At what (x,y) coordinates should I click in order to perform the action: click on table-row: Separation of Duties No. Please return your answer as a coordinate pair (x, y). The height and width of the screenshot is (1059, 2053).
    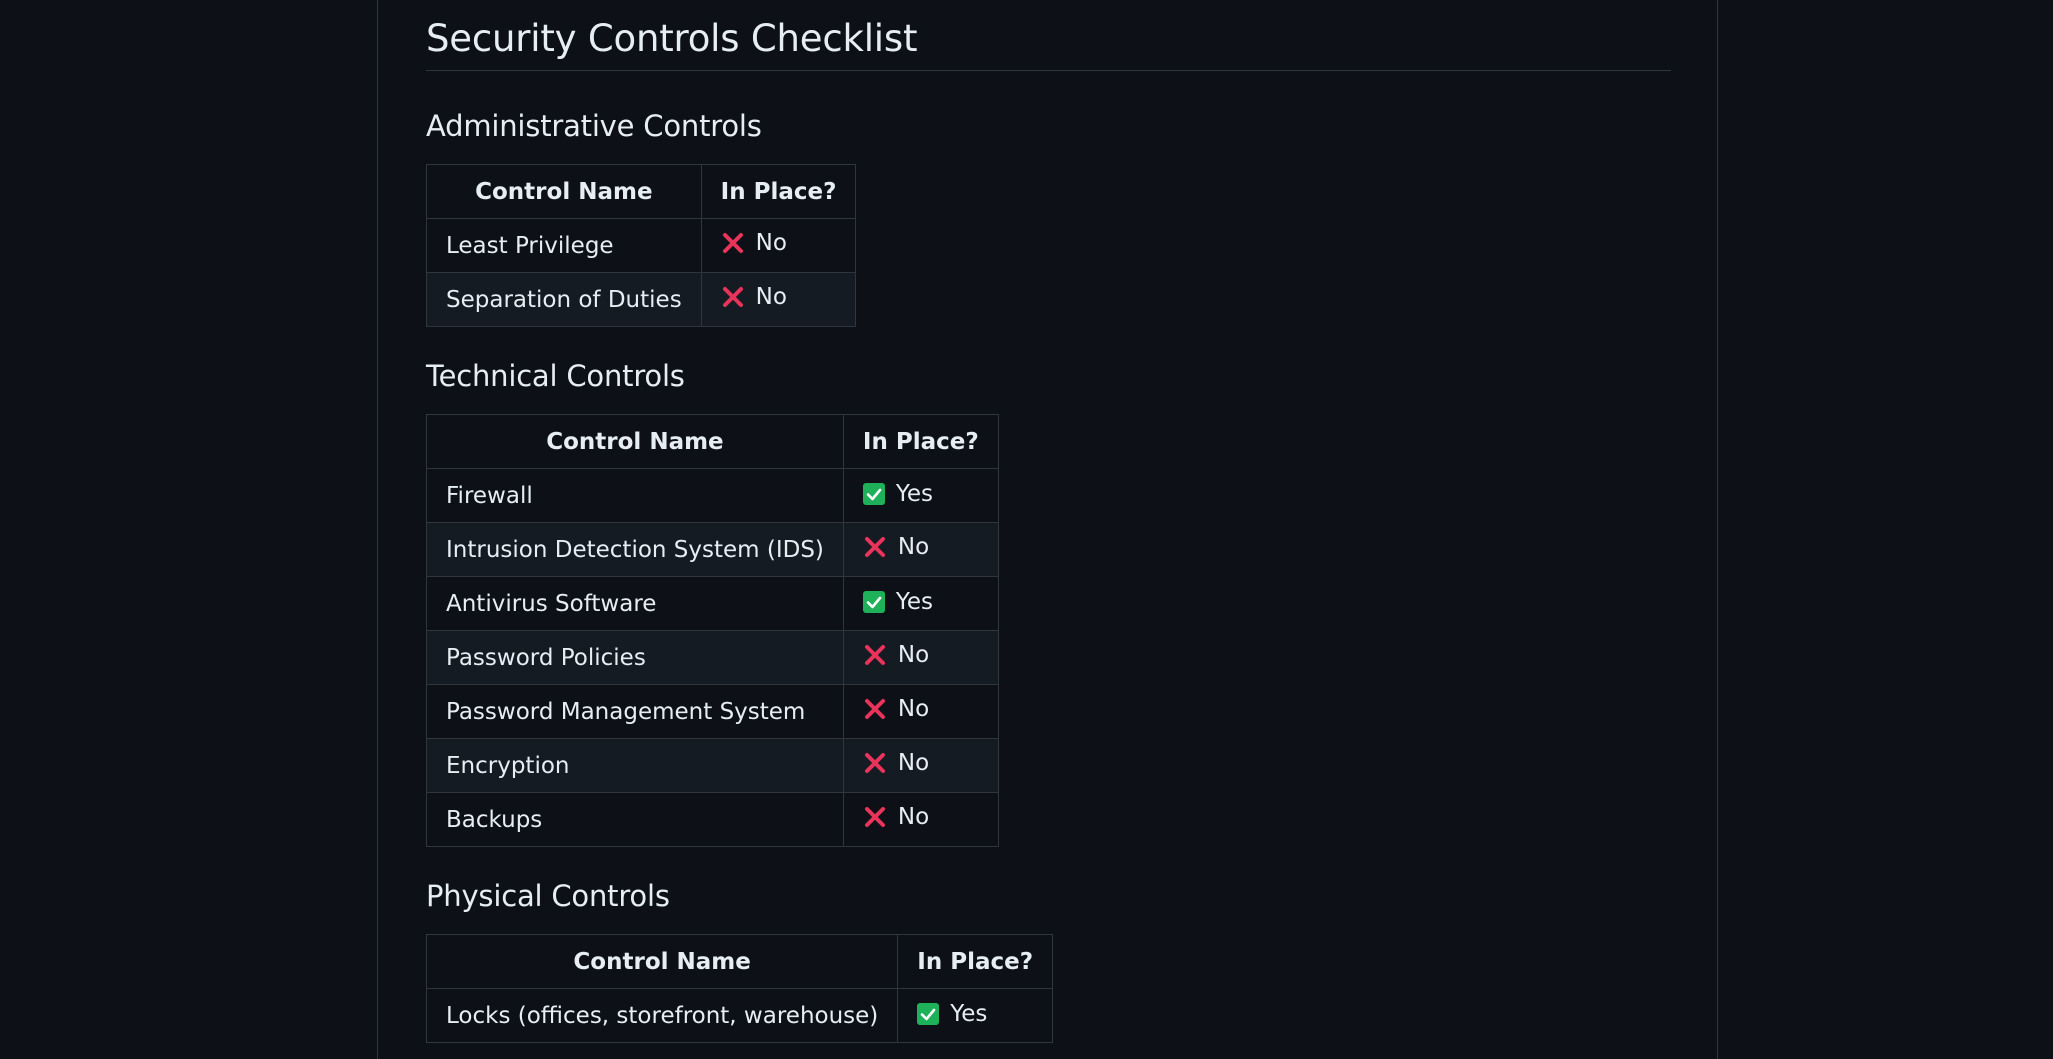
    Looking at the image, I should click on (641, 299).